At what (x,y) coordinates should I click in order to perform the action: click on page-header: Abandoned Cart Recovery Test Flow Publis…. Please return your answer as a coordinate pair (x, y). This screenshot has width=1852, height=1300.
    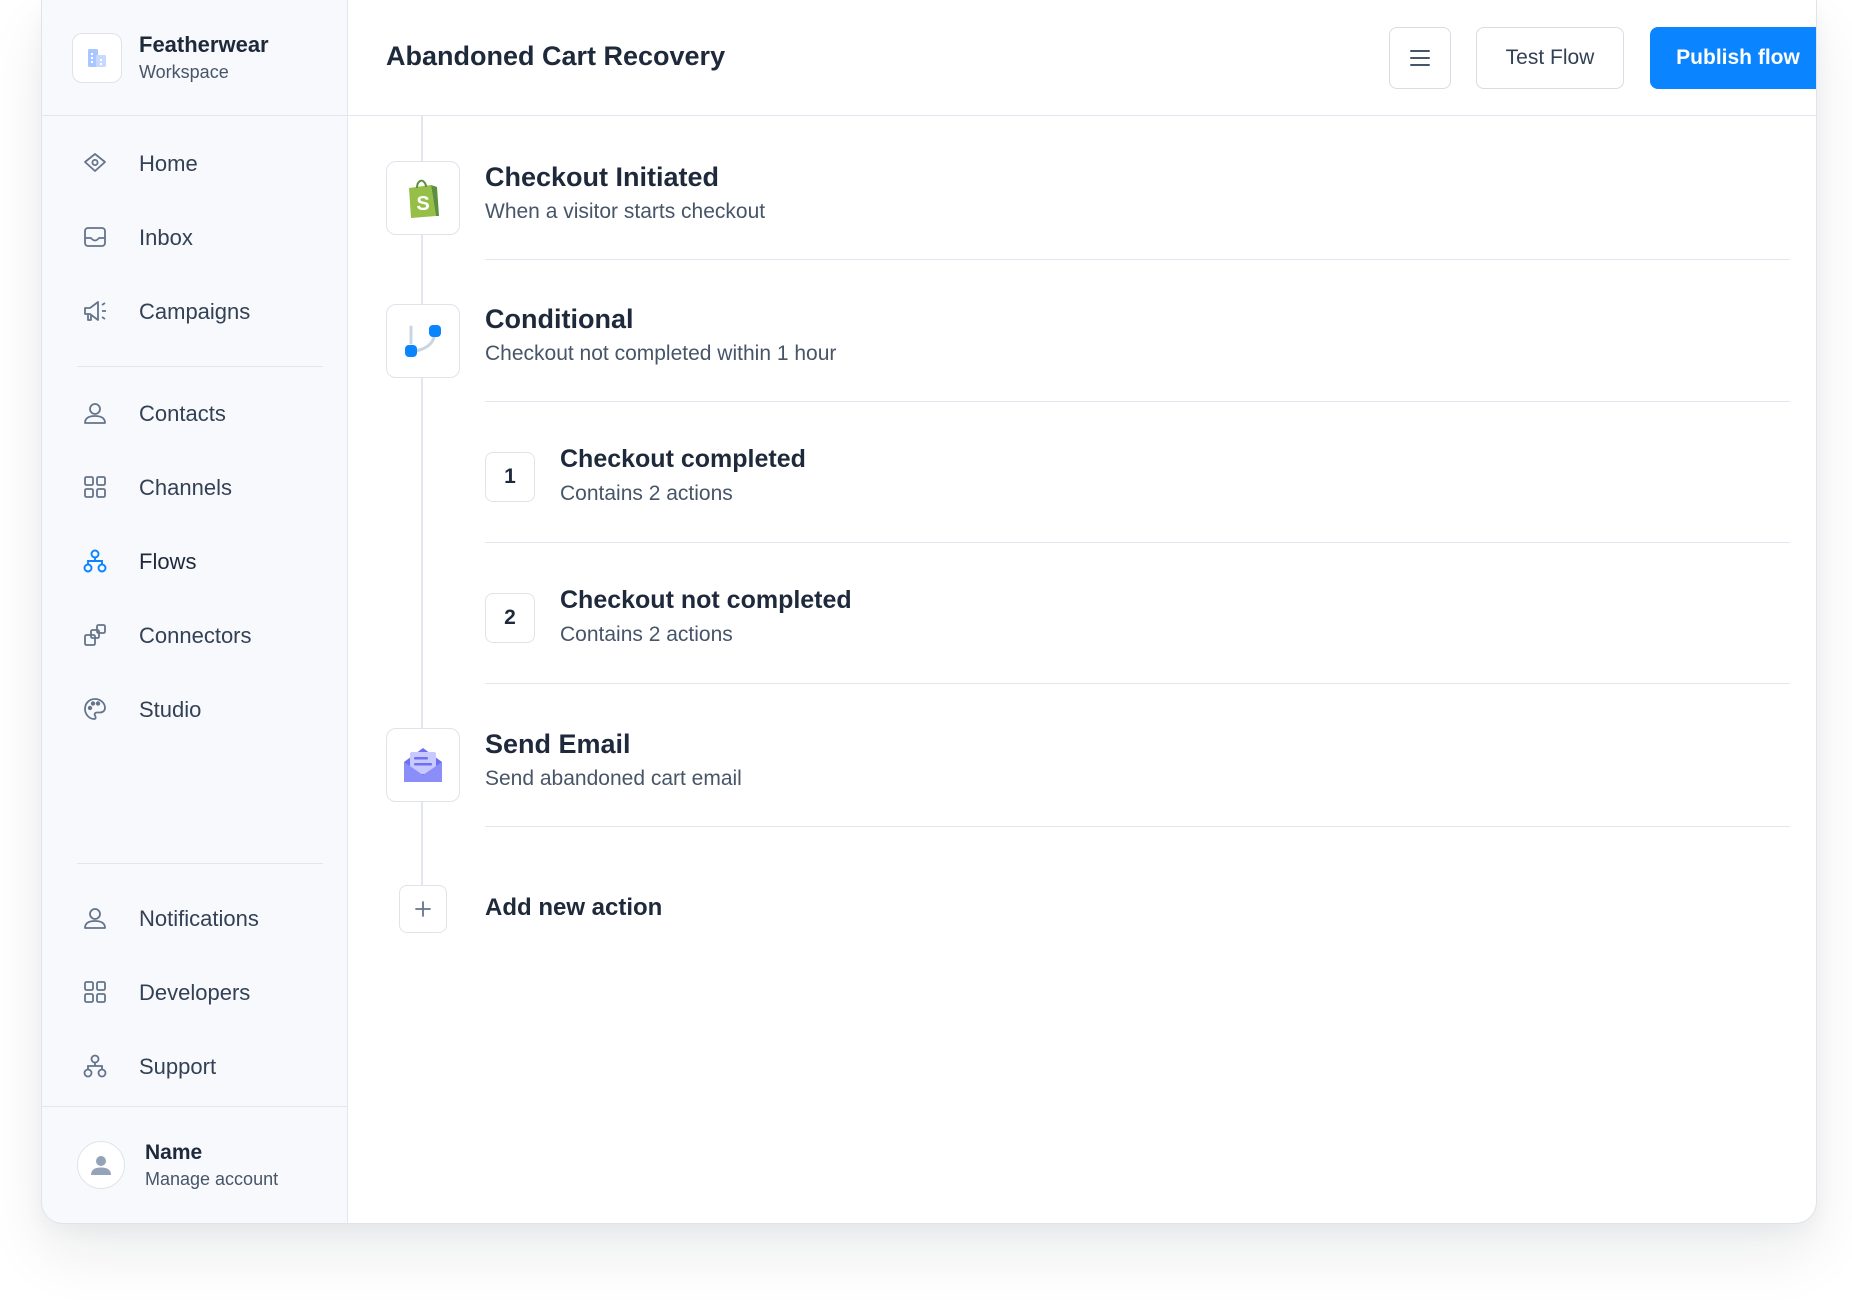
    Looking at the image, I should click on (1082, 58).